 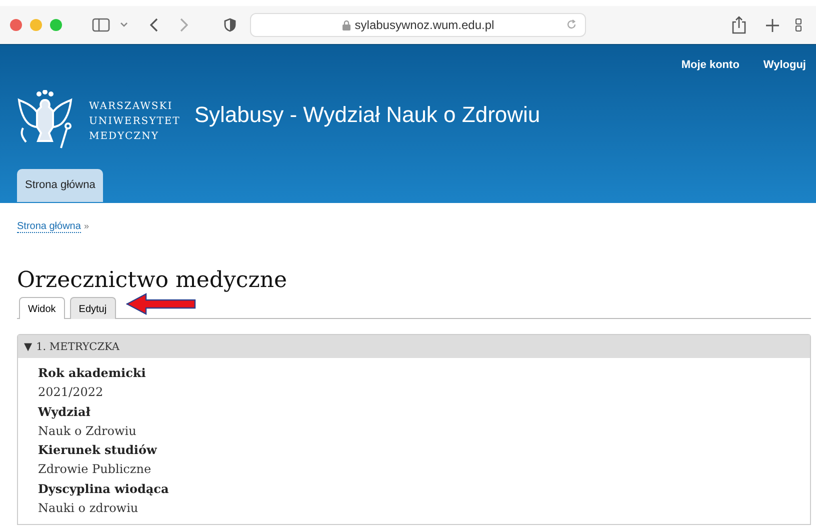 What do you see at coordinates (230, 25) in the screenshot?
I see `shield-icon` at bounding box center [230, 25].